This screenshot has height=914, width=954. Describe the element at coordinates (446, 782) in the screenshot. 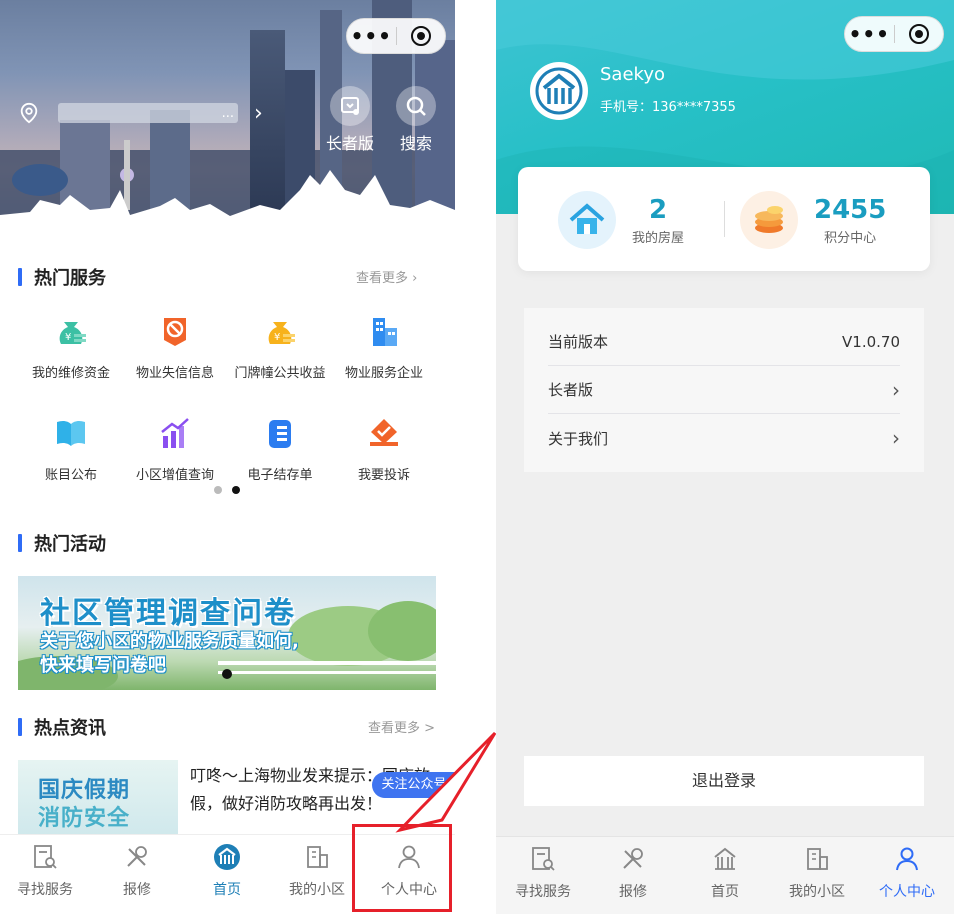

I see `red-pointer-arrow` at that location.